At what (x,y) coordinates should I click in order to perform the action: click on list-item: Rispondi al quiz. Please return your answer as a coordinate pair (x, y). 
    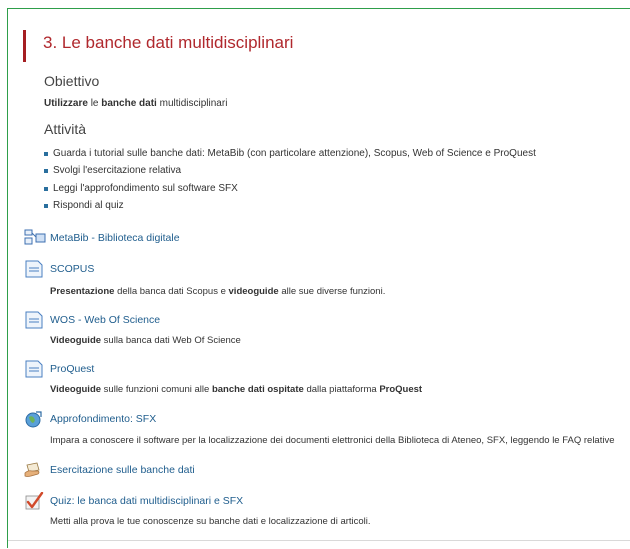
    Looking at the image, I should click on (290, 205).